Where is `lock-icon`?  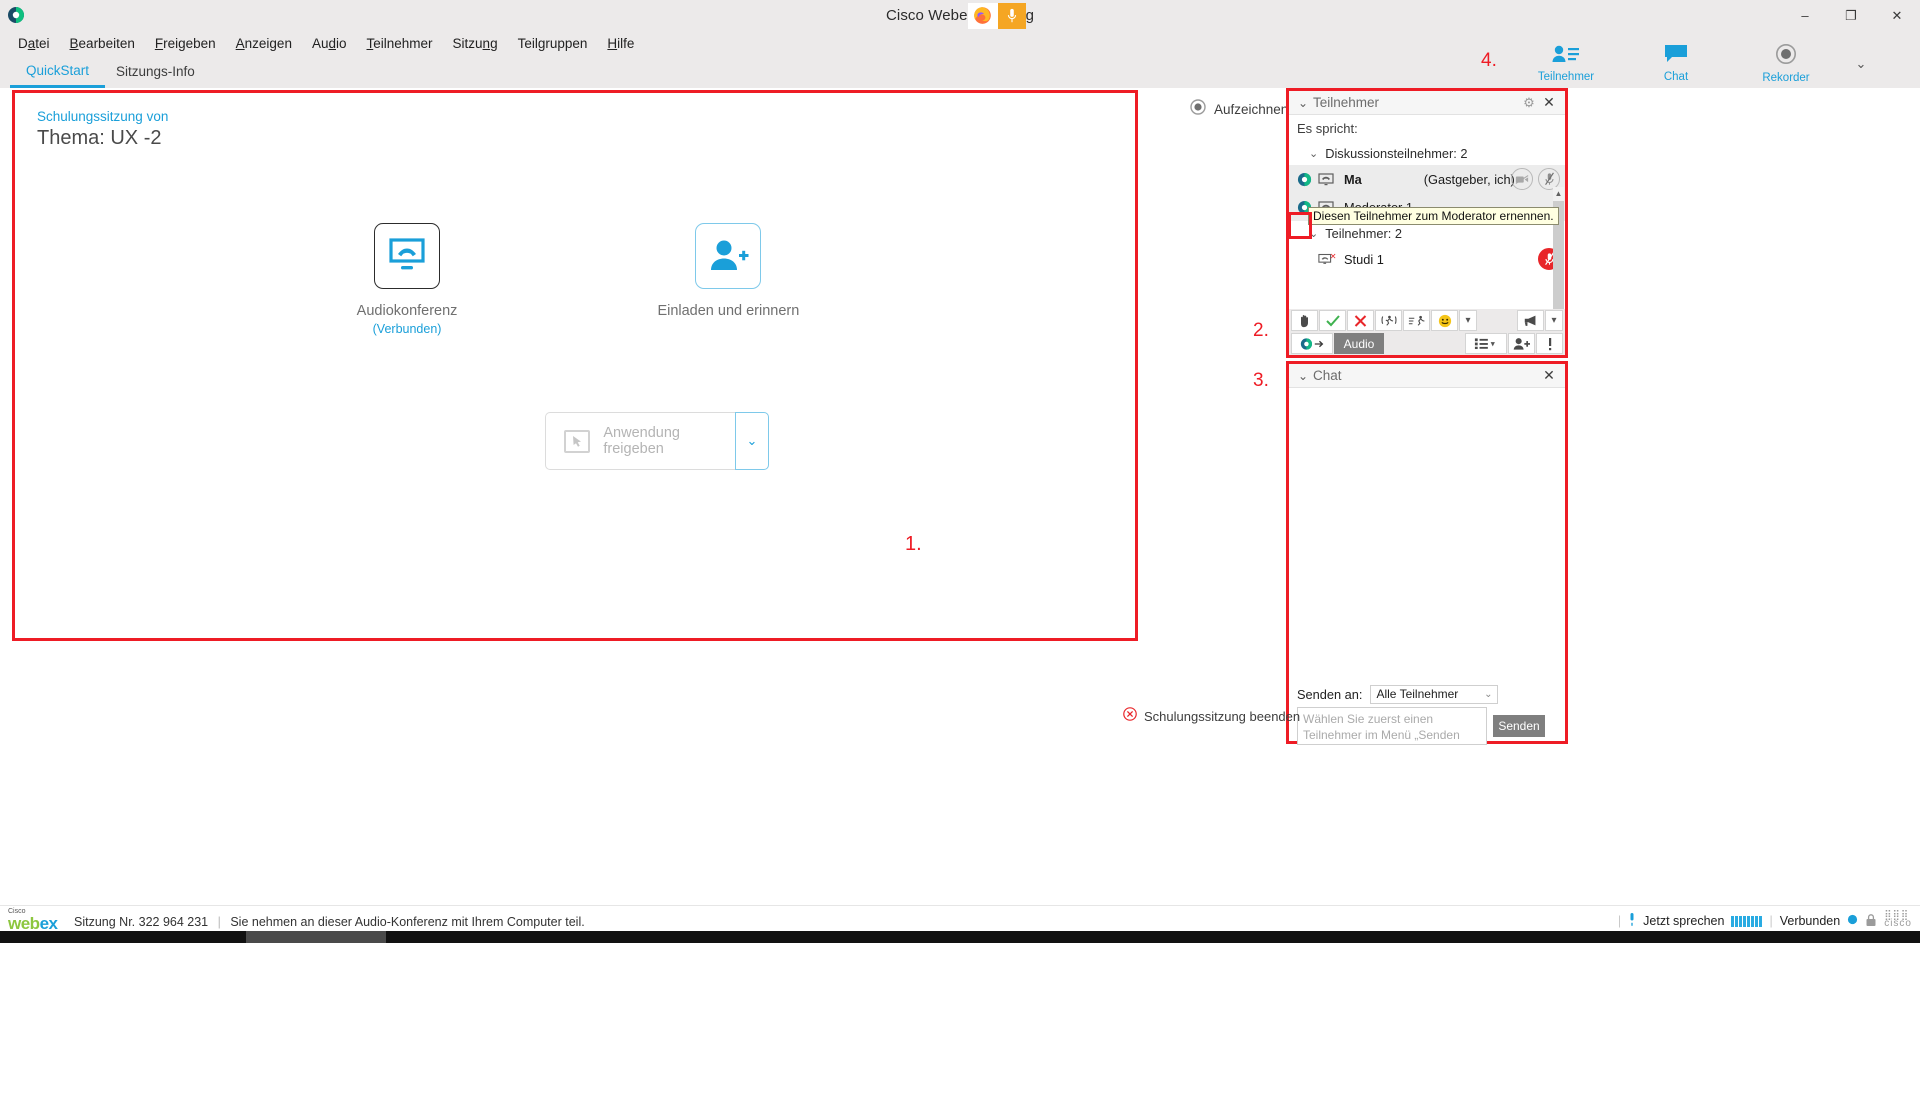 lock-icon is located at coordinates (1871, 921).